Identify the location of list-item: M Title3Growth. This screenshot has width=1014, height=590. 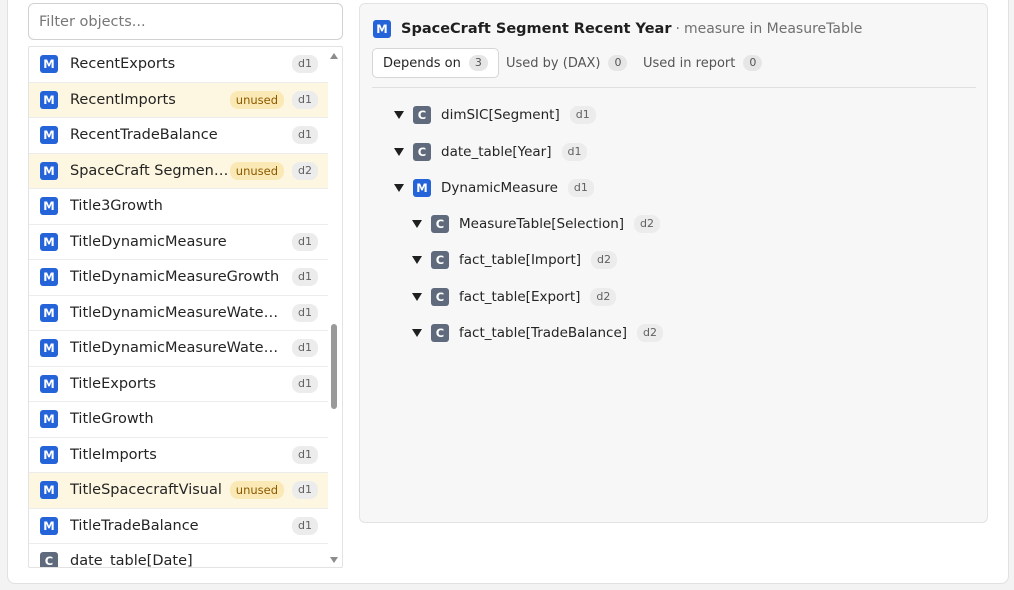
(178, 207).